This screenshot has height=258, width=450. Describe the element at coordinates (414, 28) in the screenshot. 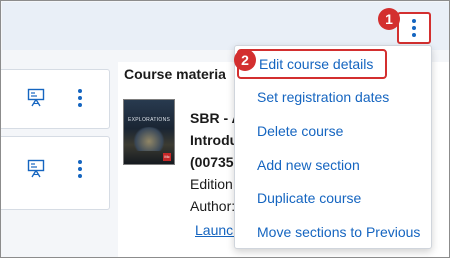

I see `course-options-kebab-icon` at that location.